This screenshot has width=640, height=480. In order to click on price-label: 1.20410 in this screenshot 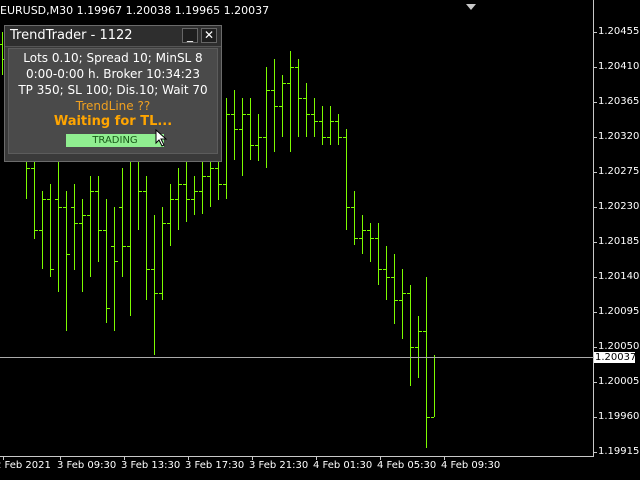, I will do `click(619, 66)`.